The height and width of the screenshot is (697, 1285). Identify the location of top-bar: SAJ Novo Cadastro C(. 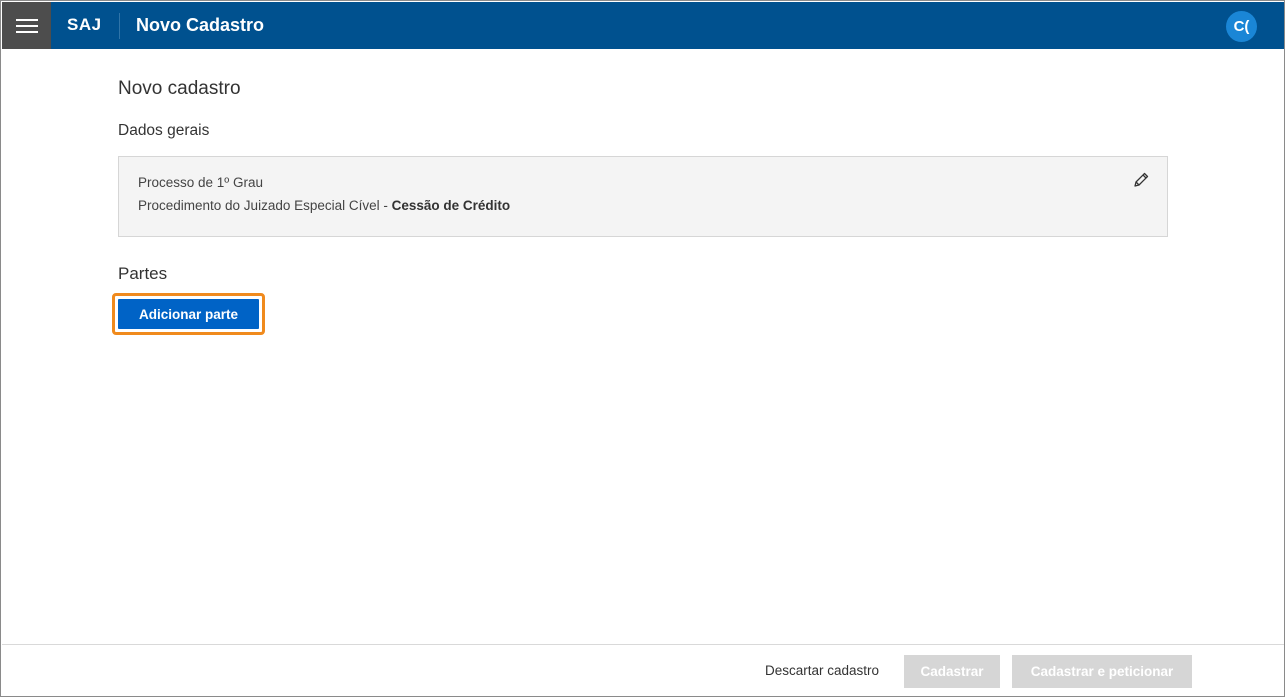
(643, 25).